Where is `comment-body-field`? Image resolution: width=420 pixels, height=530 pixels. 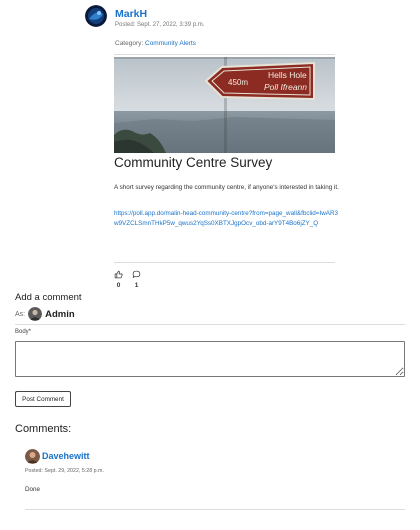
comment-body-field is located at coordinates (210, 359).